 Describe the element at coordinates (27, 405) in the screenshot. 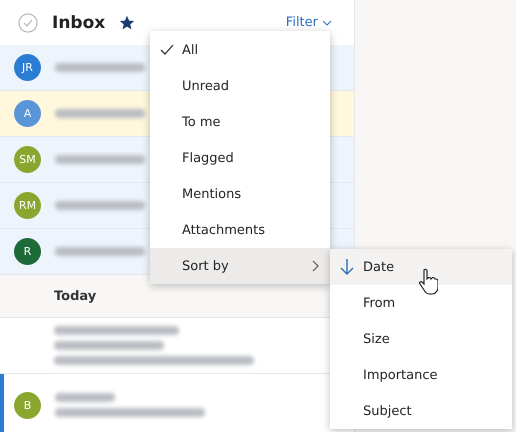

I see `avatar: B` at that location.